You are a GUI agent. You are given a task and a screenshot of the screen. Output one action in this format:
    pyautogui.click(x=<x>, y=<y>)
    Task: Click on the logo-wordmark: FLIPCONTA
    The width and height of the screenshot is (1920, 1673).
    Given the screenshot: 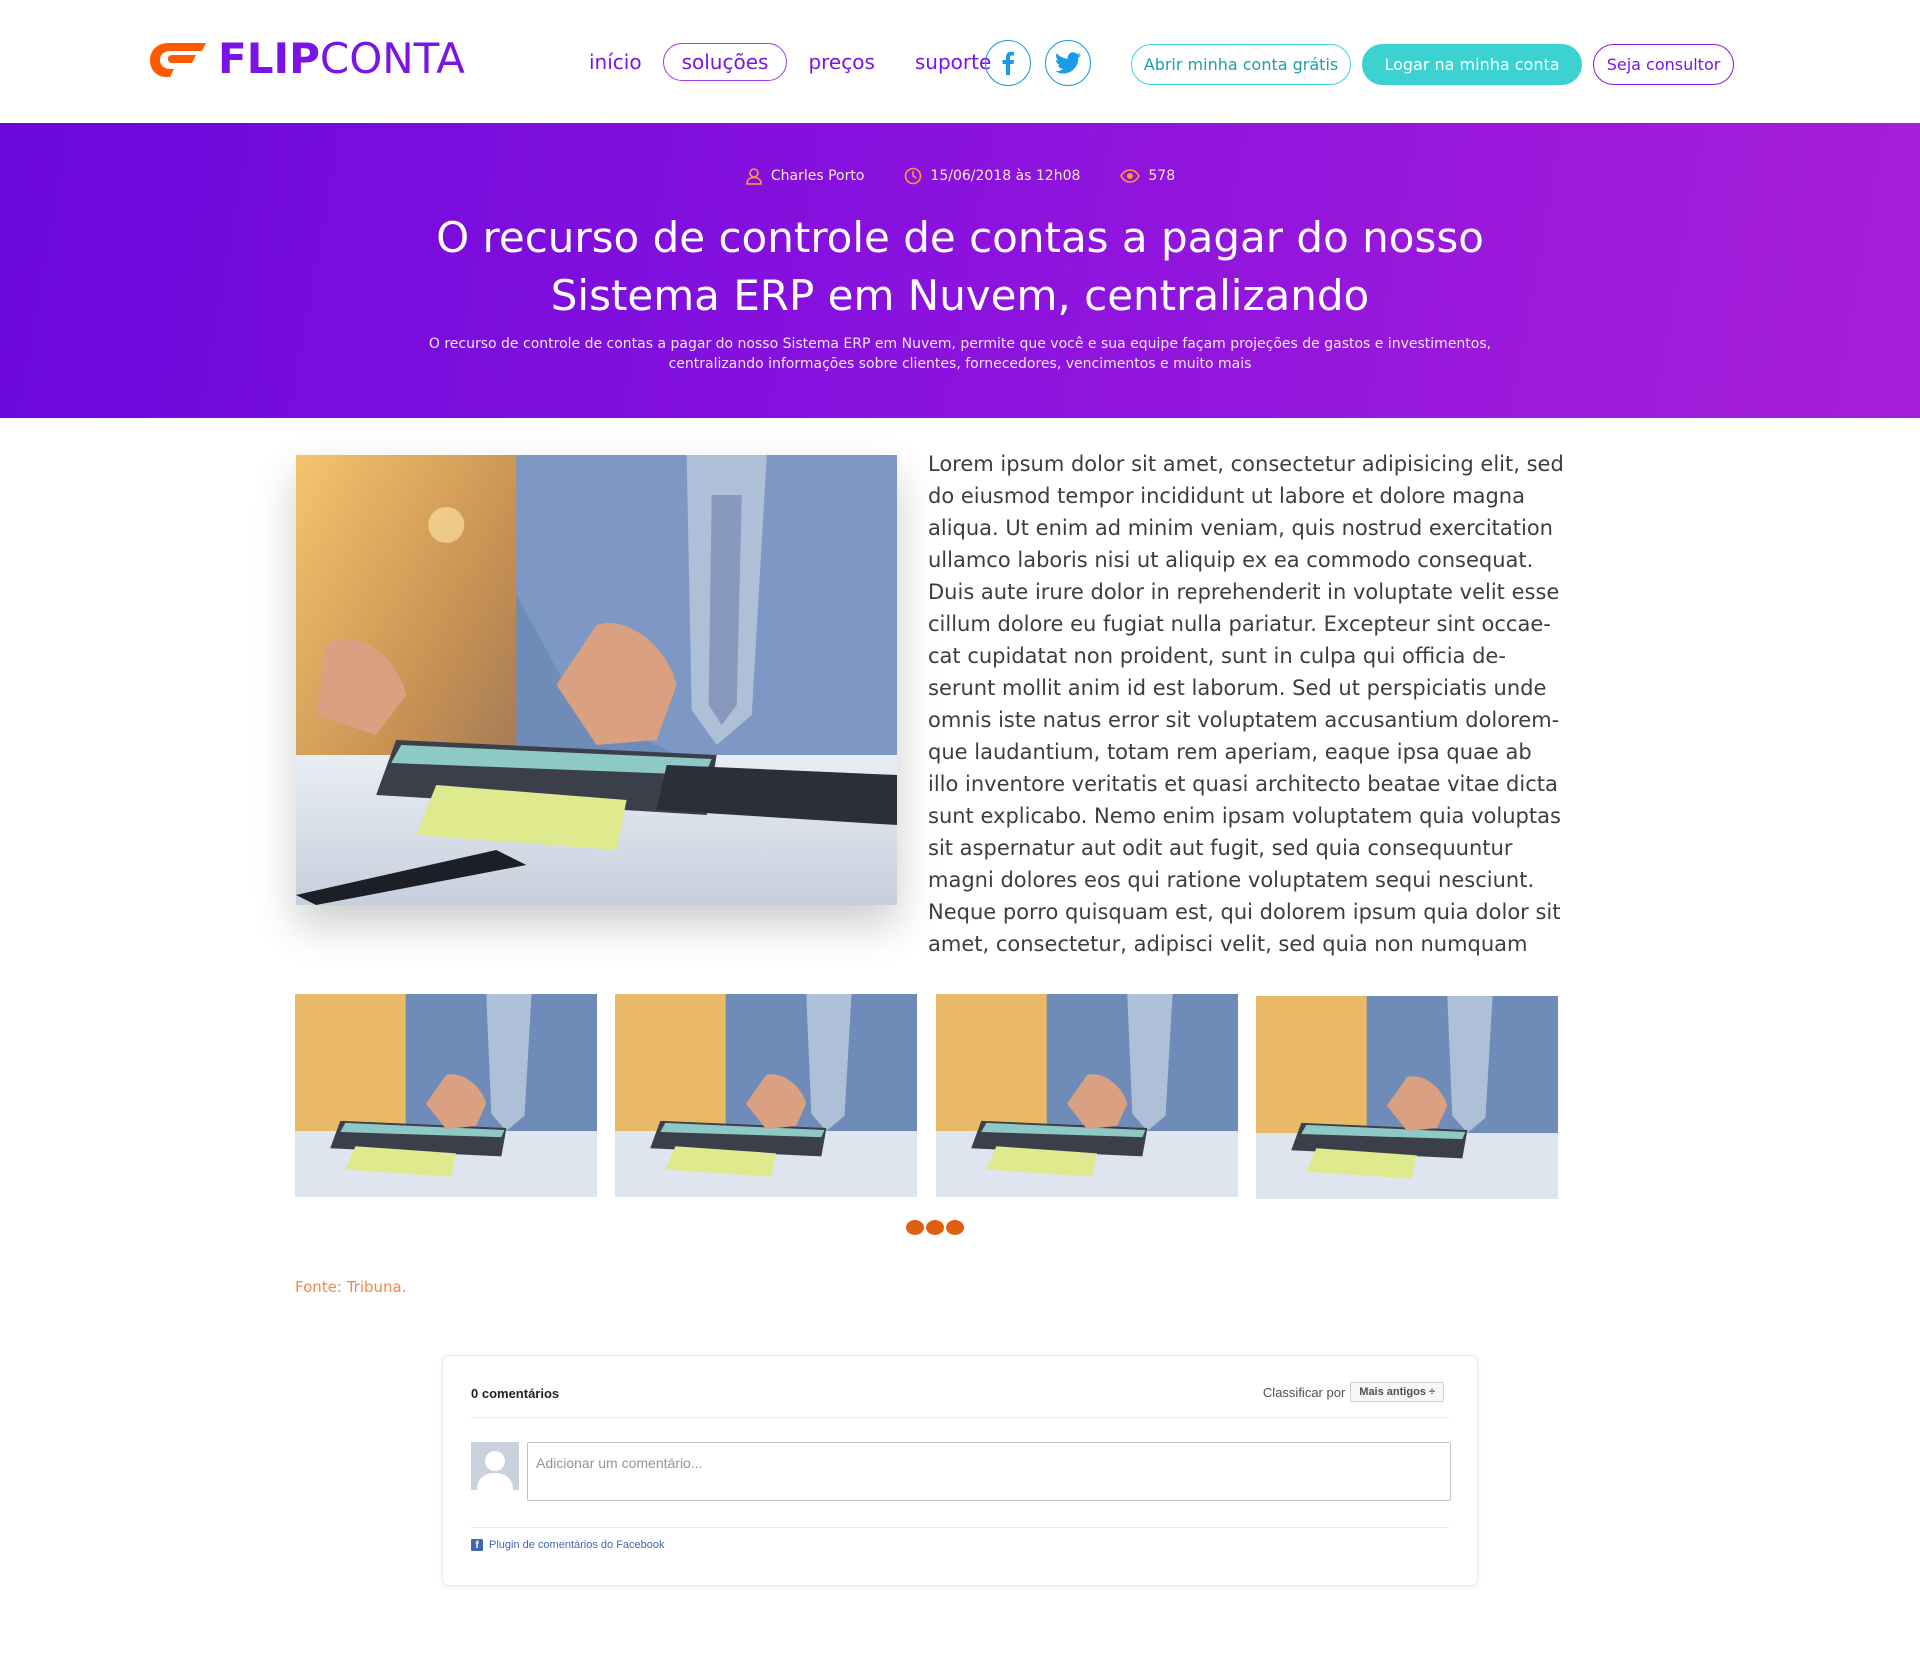 What is the action you would take?
    pyautogui.click(x=341, y=59)
    